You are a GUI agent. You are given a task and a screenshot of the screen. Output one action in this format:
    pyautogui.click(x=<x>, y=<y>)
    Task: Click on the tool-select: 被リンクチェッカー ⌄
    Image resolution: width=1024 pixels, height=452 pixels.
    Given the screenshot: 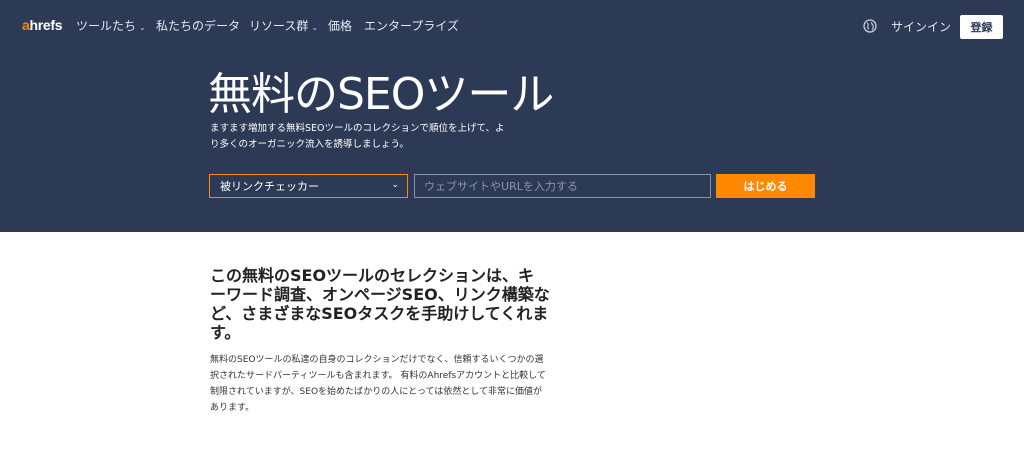 What is the action you would take?
    pyautogui.click(x=308, y=186)
    